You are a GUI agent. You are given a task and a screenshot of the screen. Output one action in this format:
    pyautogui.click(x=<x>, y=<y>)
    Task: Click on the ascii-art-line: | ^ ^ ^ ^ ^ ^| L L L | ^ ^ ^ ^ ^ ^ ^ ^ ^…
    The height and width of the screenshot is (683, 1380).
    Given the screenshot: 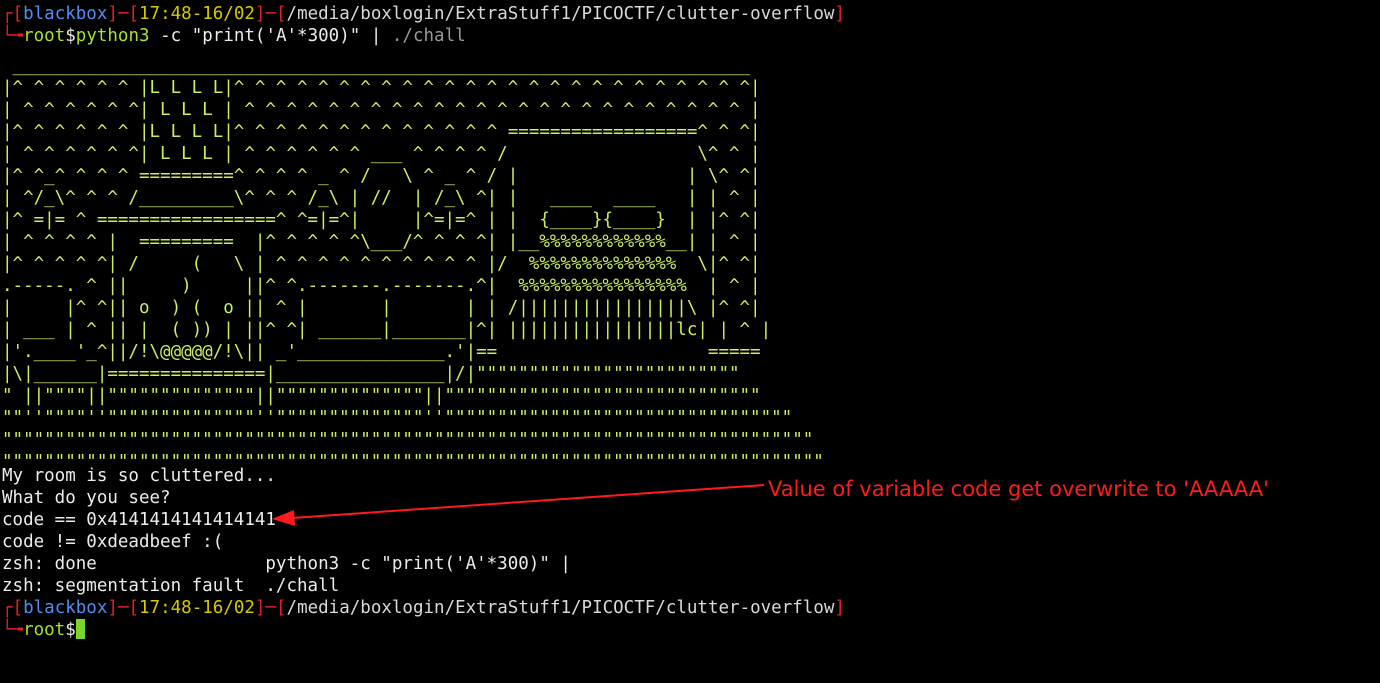 What is the action you would take?
    pyautogui.click(x=381, y=110)
    